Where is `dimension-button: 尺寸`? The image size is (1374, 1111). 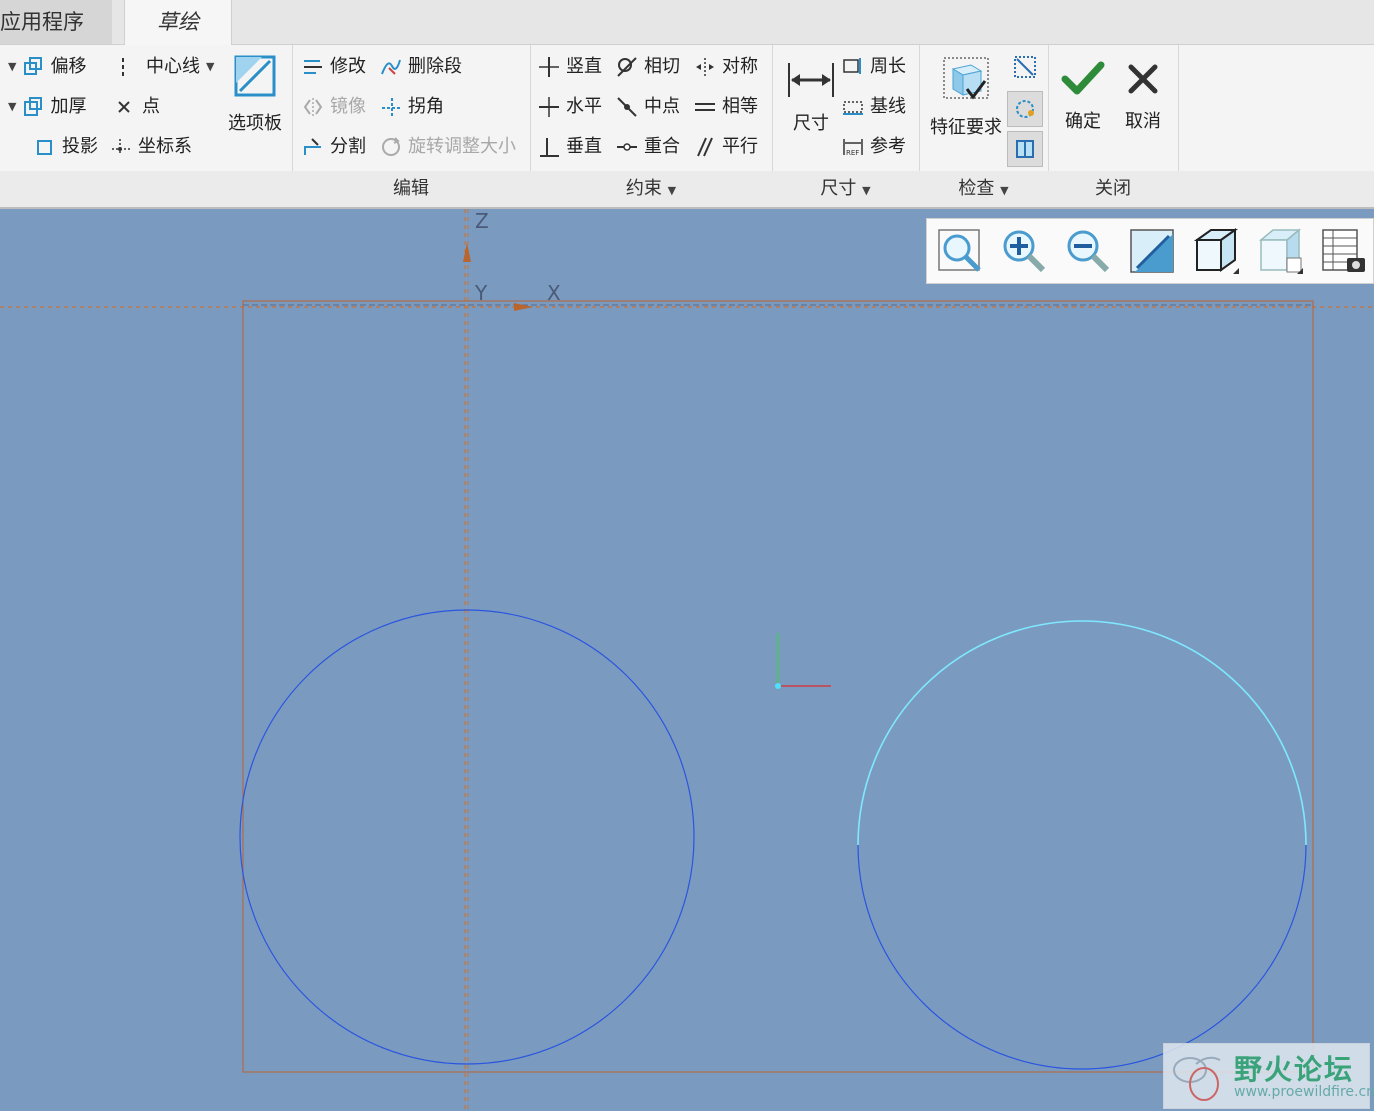
dimension-button: 尺寸 is located at coordinates (811, 96).